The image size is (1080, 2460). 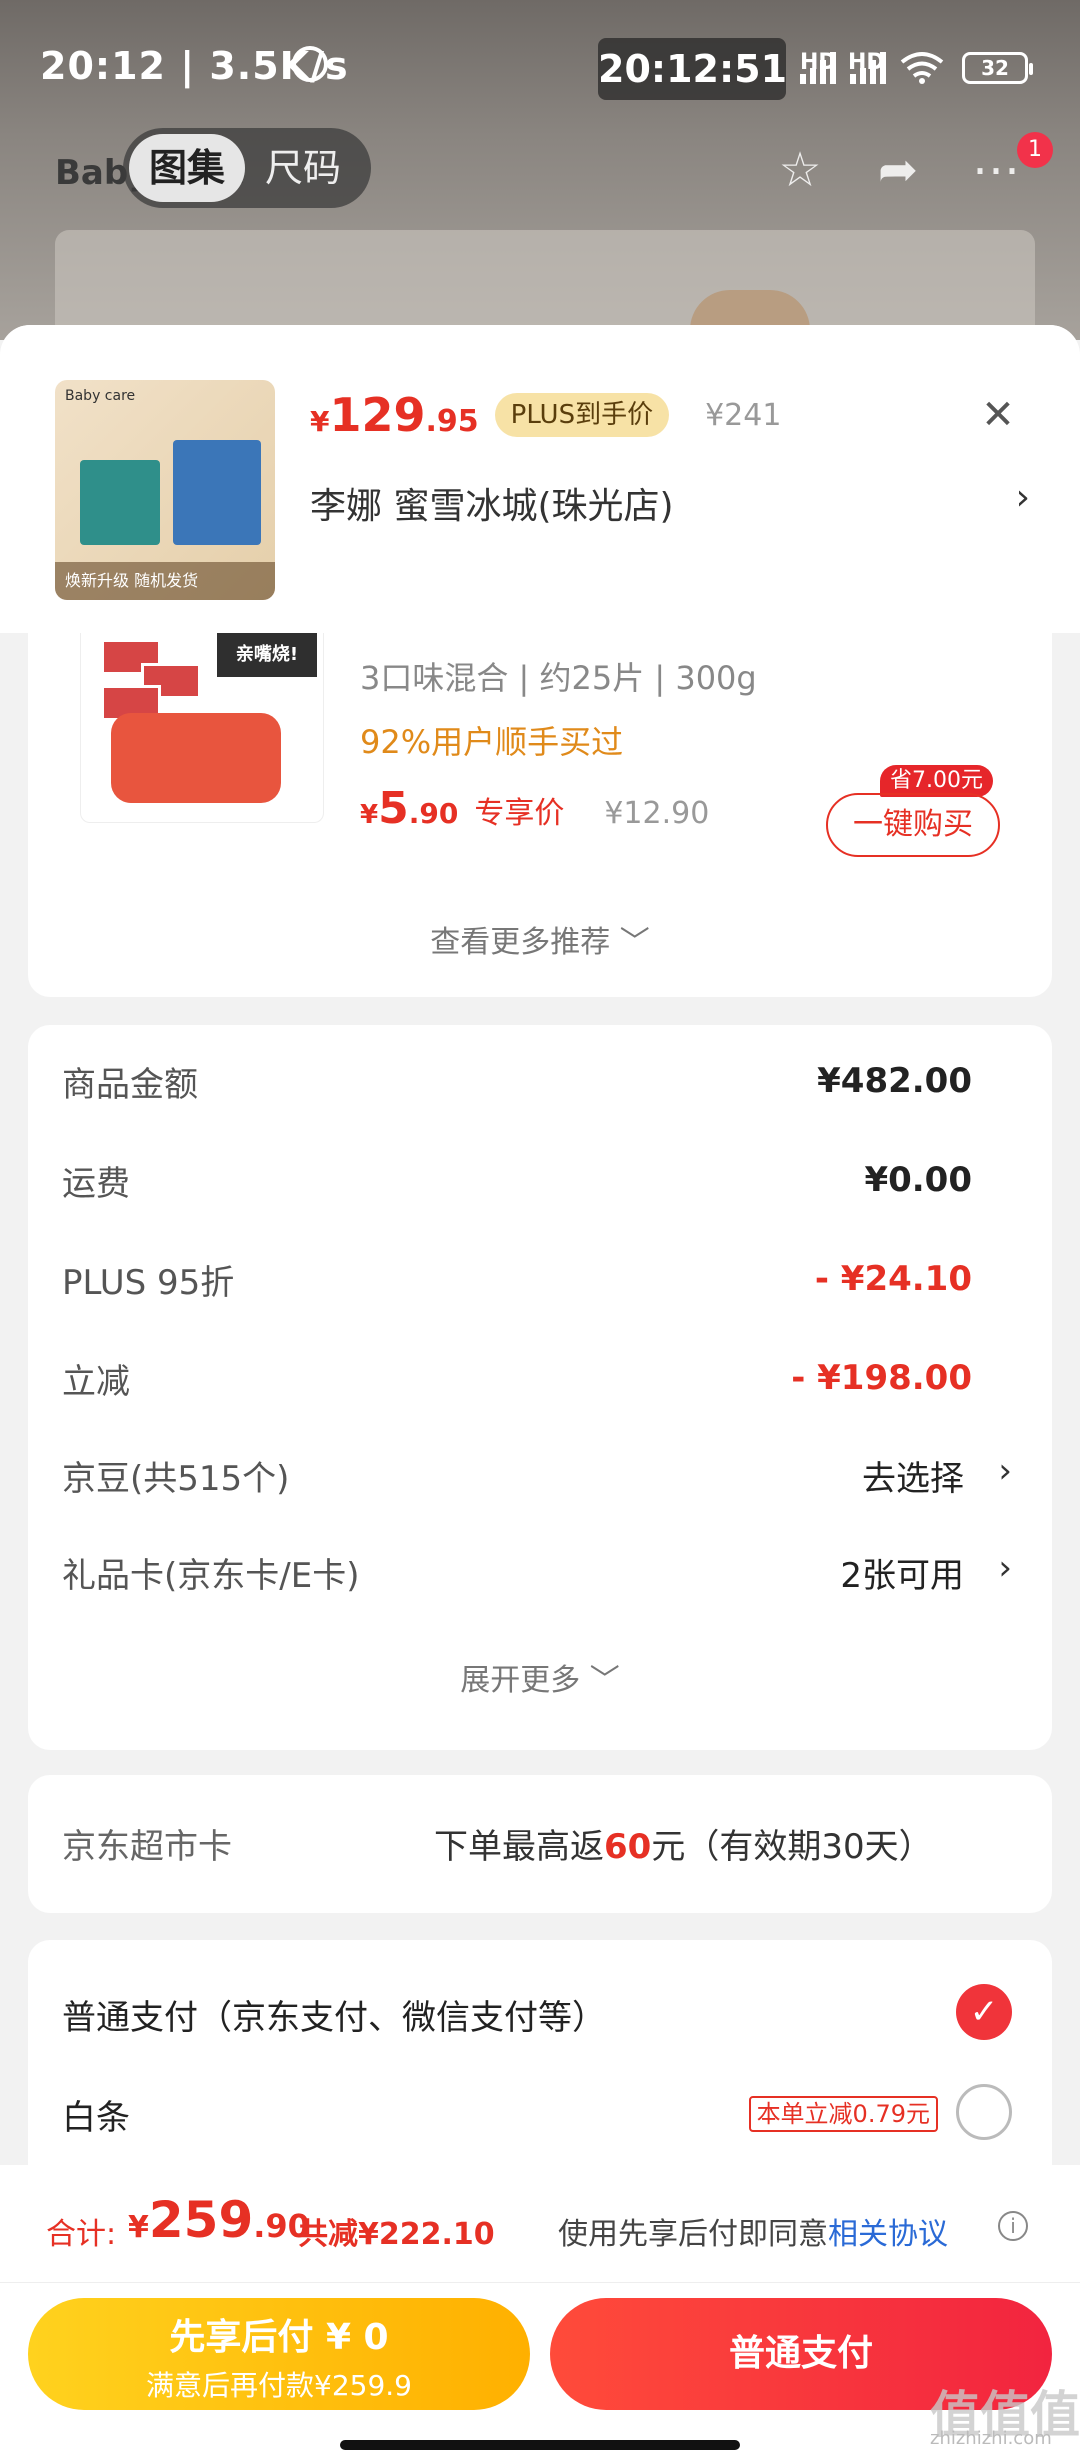 I want to click on product-nav-bar: Baby care 图集 尺码 ☆ ➦ ⋯ 1, so click(x=540, y=170).